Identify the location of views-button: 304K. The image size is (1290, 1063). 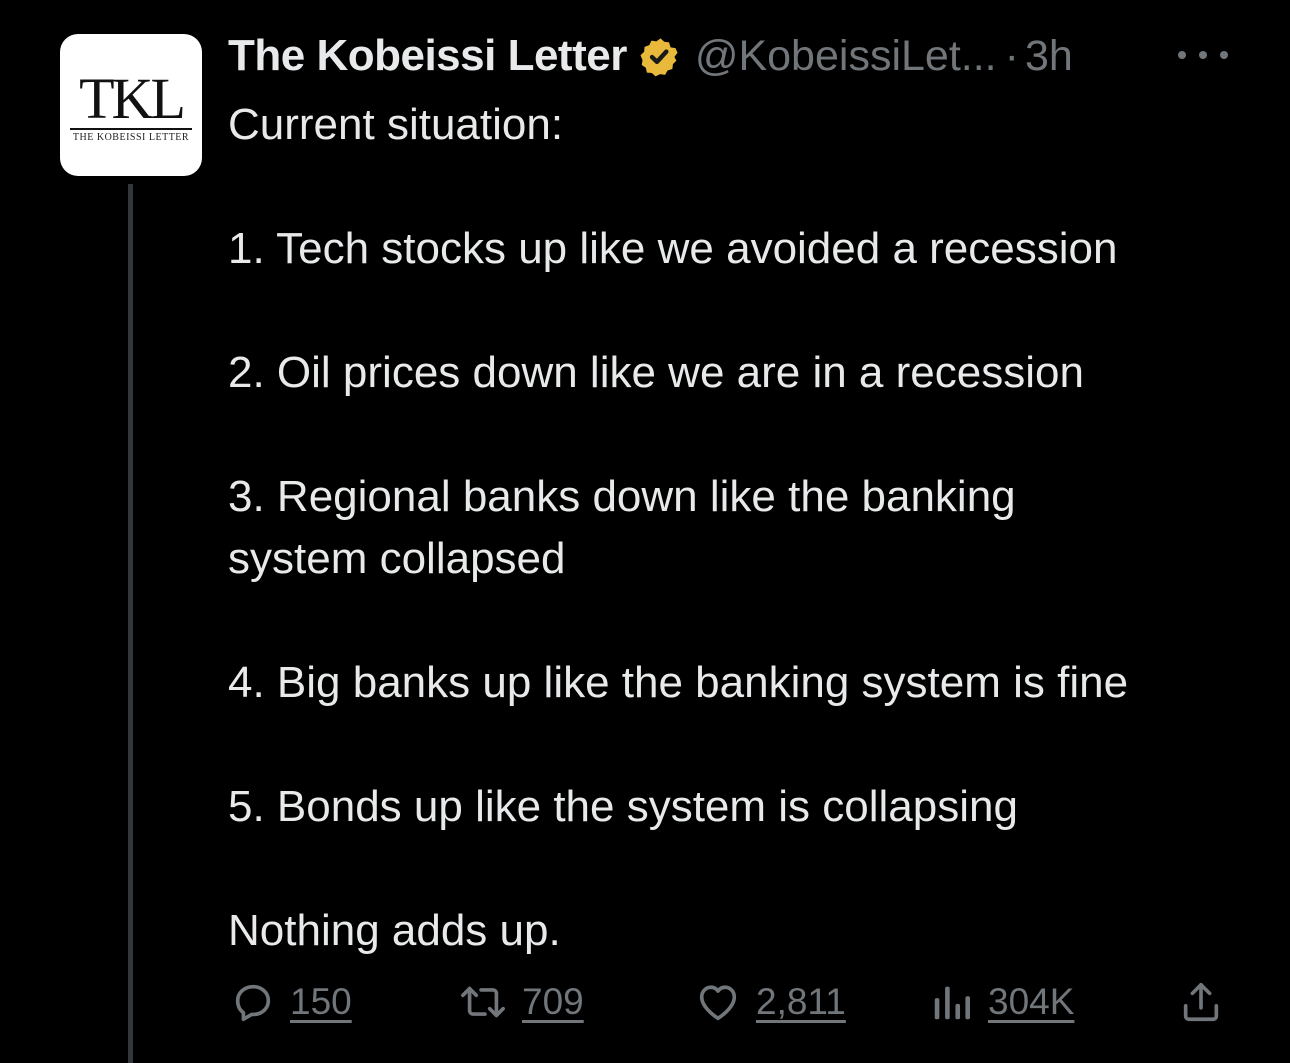
(1002, 1002).